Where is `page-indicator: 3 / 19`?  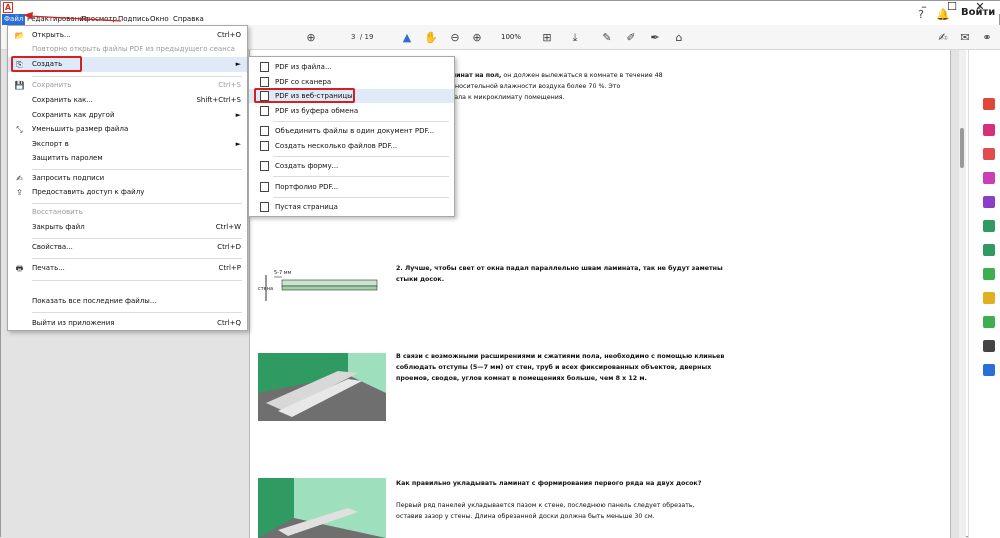
page-indicator: 3 / 19 is located at coordinates (362, 37).